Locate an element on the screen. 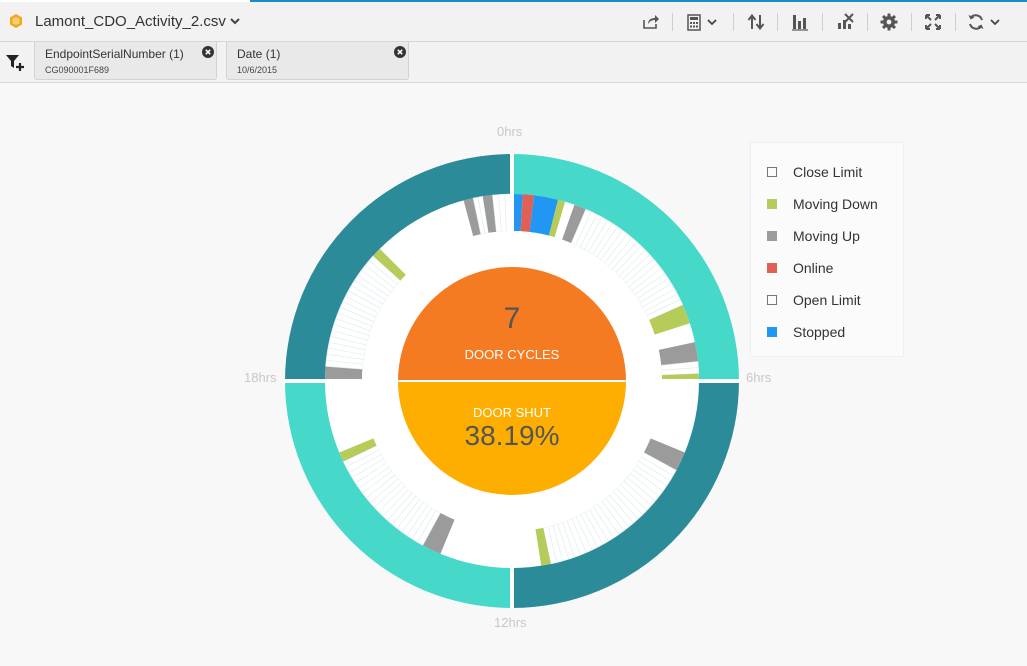  door-shut-value: 38.19% is located at coordinates (512, 435).